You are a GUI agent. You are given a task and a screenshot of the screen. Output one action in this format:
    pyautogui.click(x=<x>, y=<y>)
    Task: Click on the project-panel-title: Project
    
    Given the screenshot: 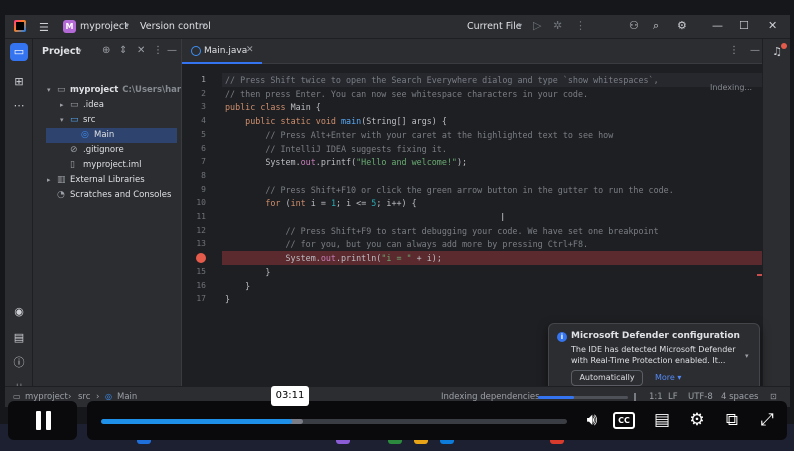 What is the action you would take?
    pyautogui.click(x=61, y=51)
    